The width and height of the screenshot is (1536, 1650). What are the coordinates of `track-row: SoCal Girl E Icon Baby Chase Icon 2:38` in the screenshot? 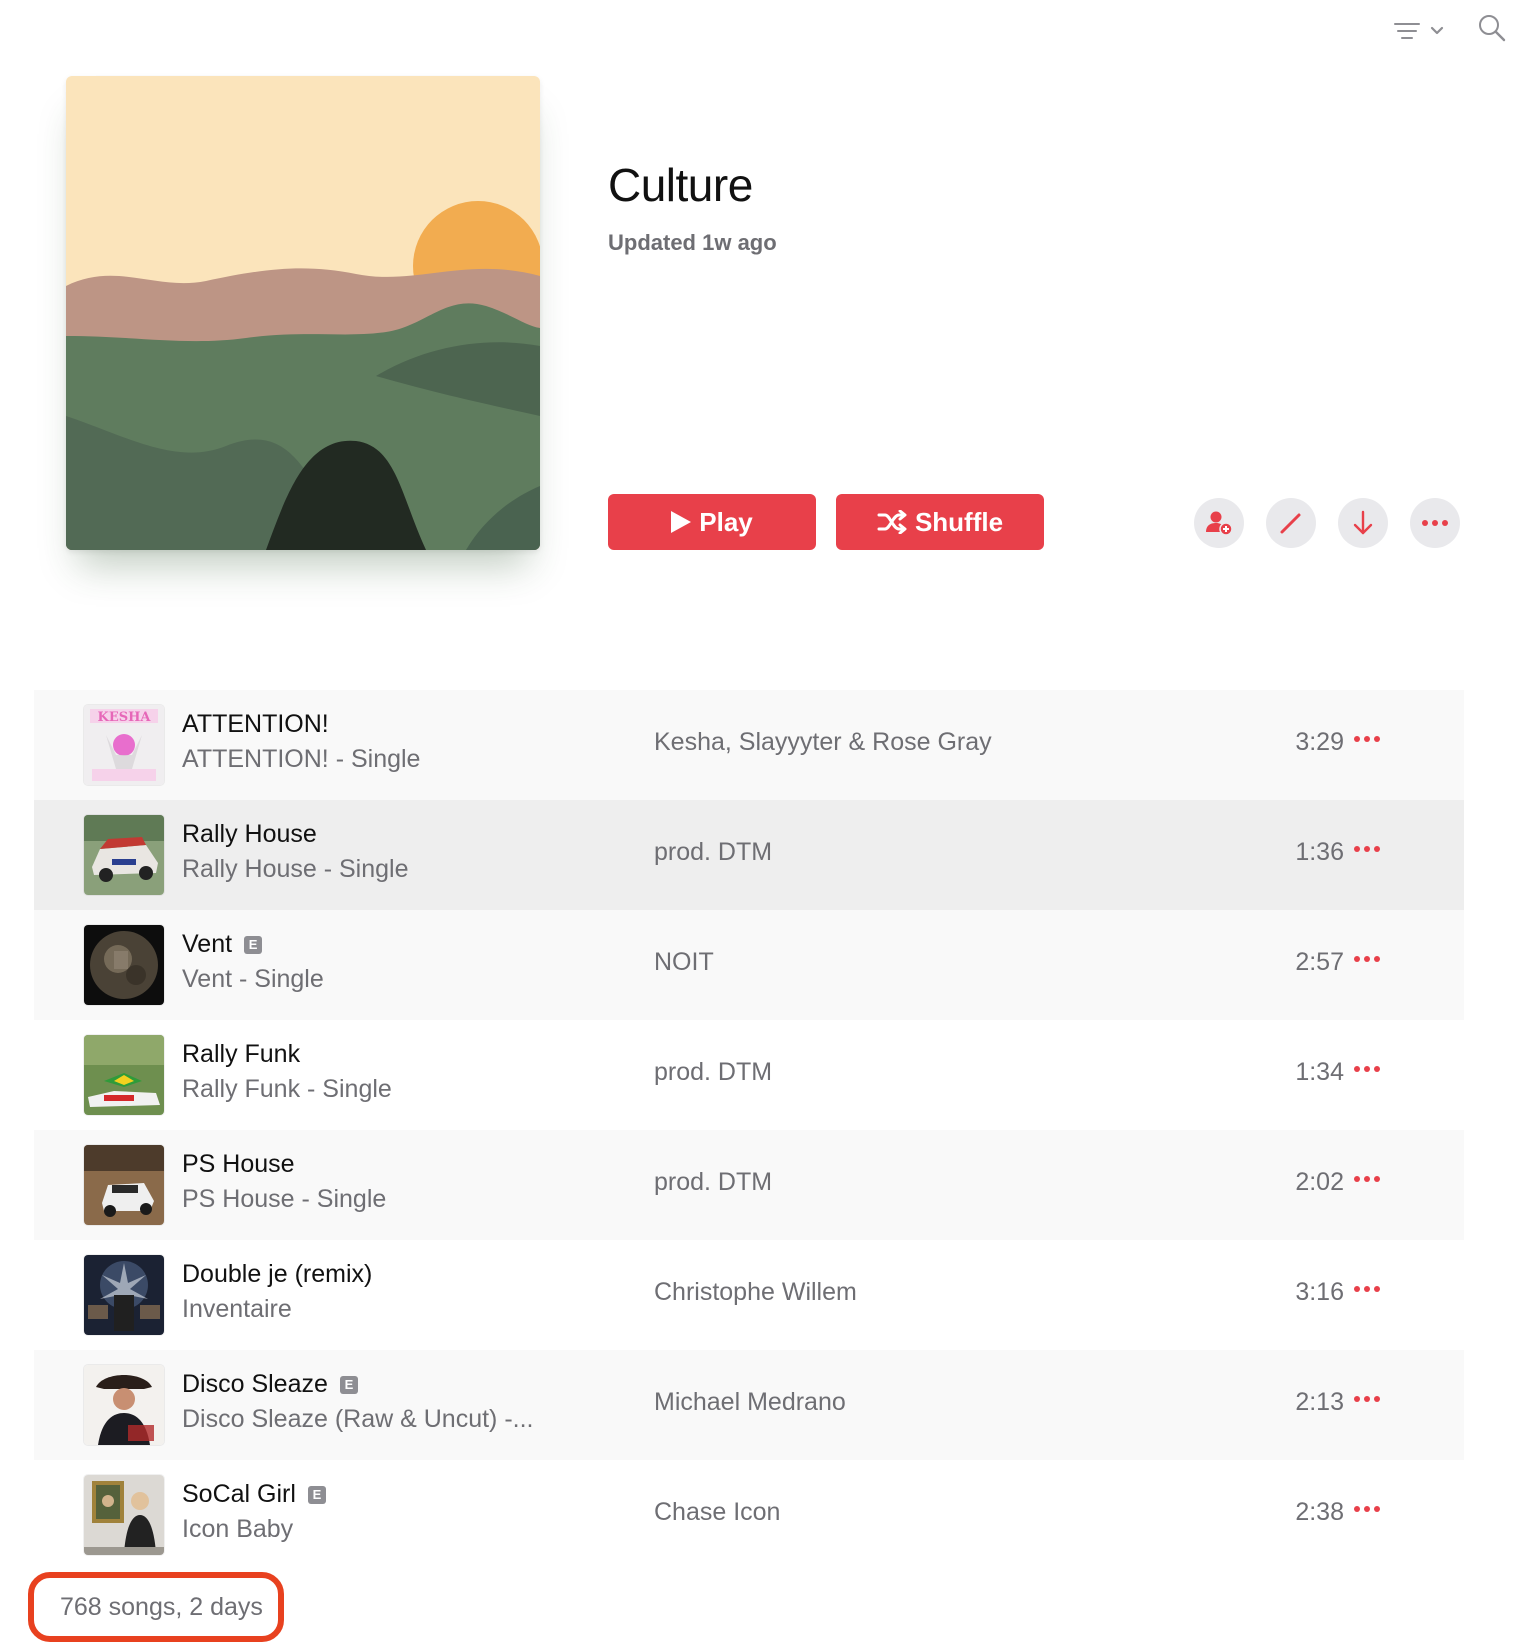 It's located at (749, 1515).